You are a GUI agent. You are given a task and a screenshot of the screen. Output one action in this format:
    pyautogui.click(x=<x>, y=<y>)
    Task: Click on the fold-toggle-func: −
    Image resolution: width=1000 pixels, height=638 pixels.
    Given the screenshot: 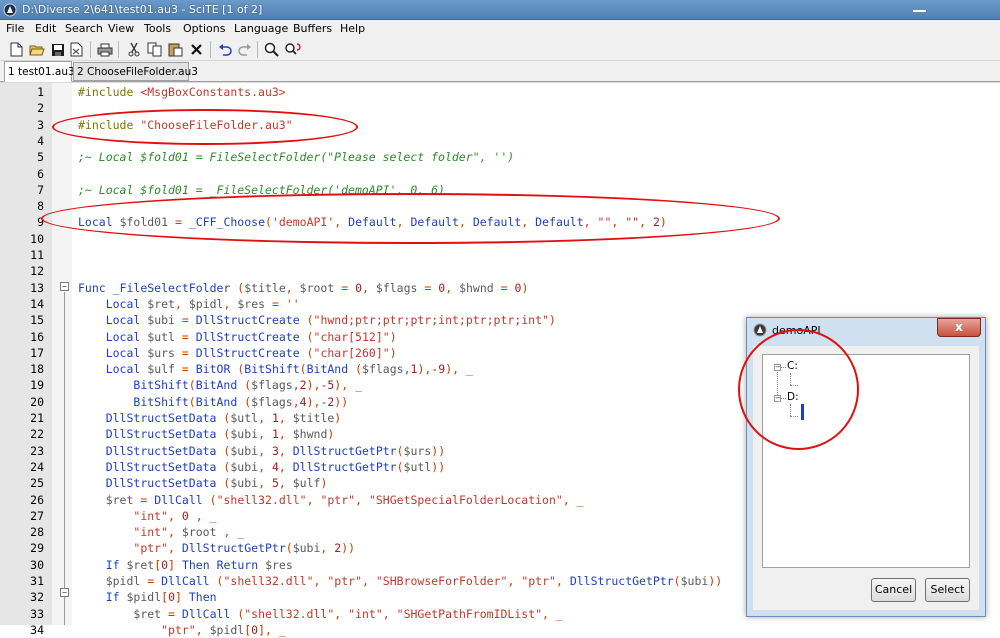 What is the action you would take?
    pyautogui.click(x=64, y=286)
    